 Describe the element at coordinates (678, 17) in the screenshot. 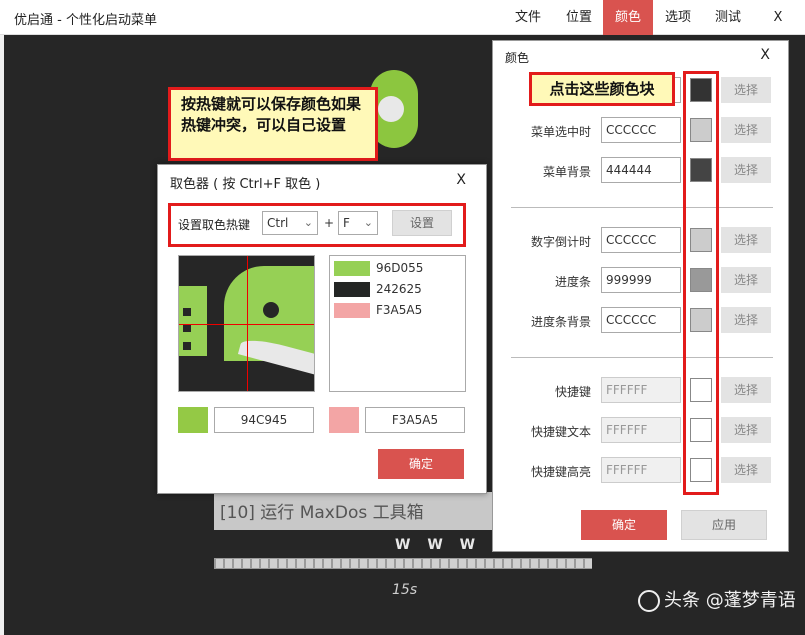

I see `menu-options: 选项` at that location.